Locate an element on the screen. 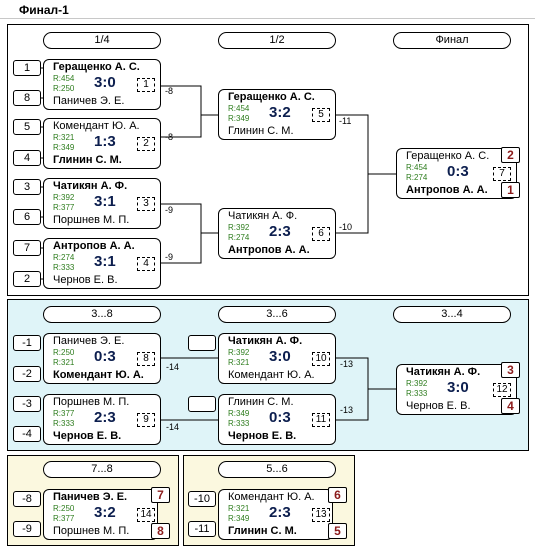 The image size is (535, 546). match-number: 9 is located at coordinates (146, 420).